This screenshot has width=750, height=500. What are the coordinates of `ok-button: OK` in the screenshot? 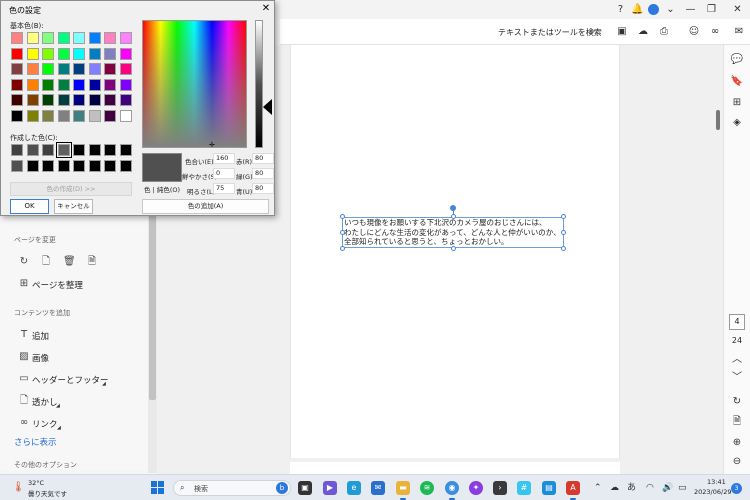 It's located at (29, 206).